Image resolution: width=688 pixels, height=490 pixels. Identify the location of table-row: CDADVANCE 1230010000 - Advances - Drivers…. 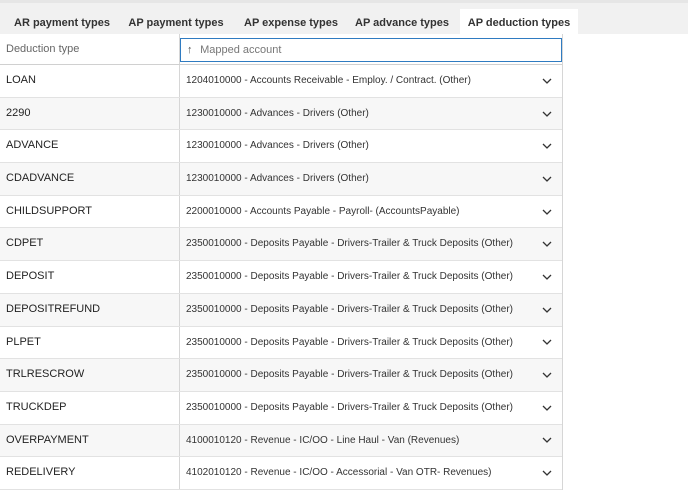
(281, 179).